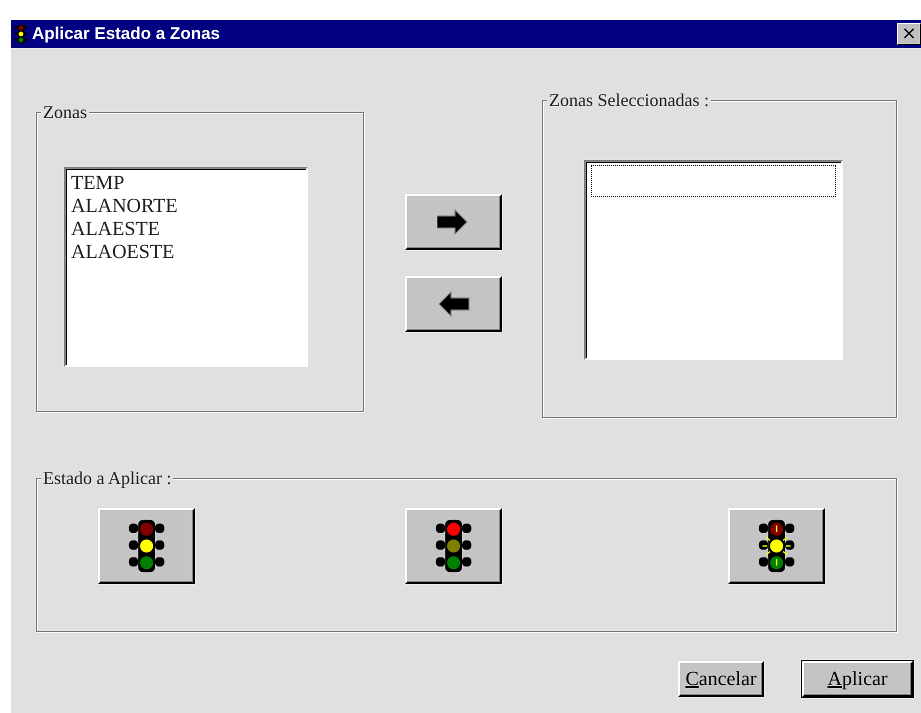  What do you see at coordinates (721, 679) in the screenshot?
I see `cancel-button: Cancelar` at bounding box center [721, 679].